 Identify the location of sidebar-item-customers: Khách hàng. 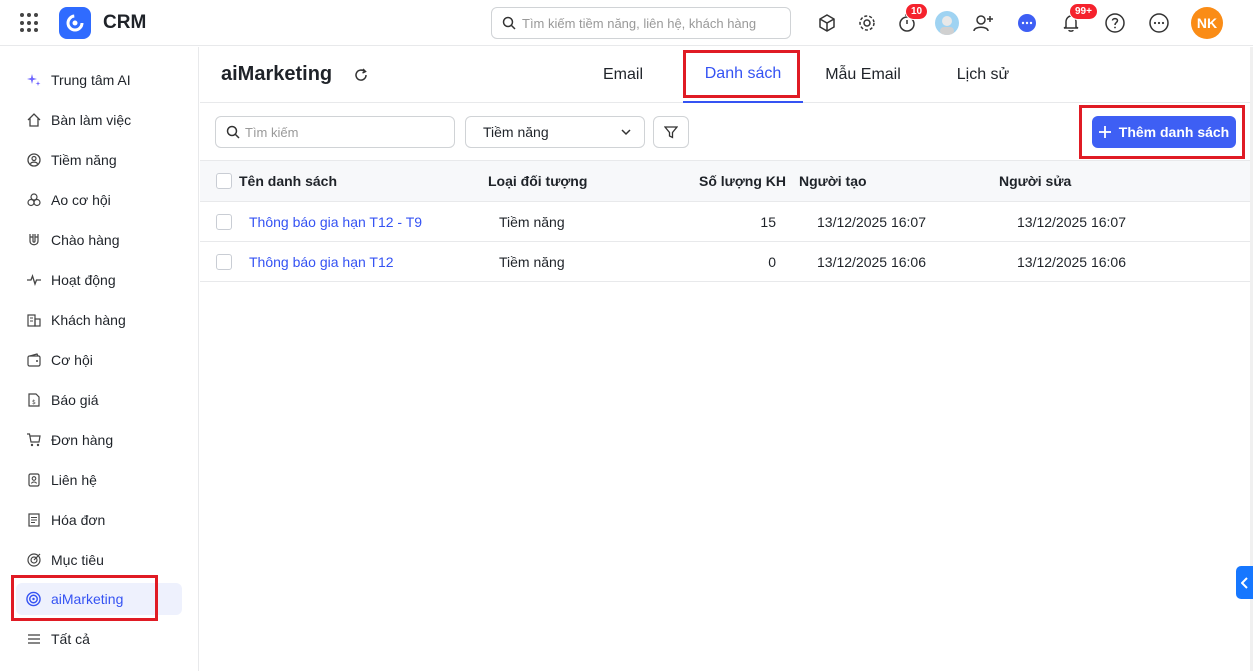
(99, 320).